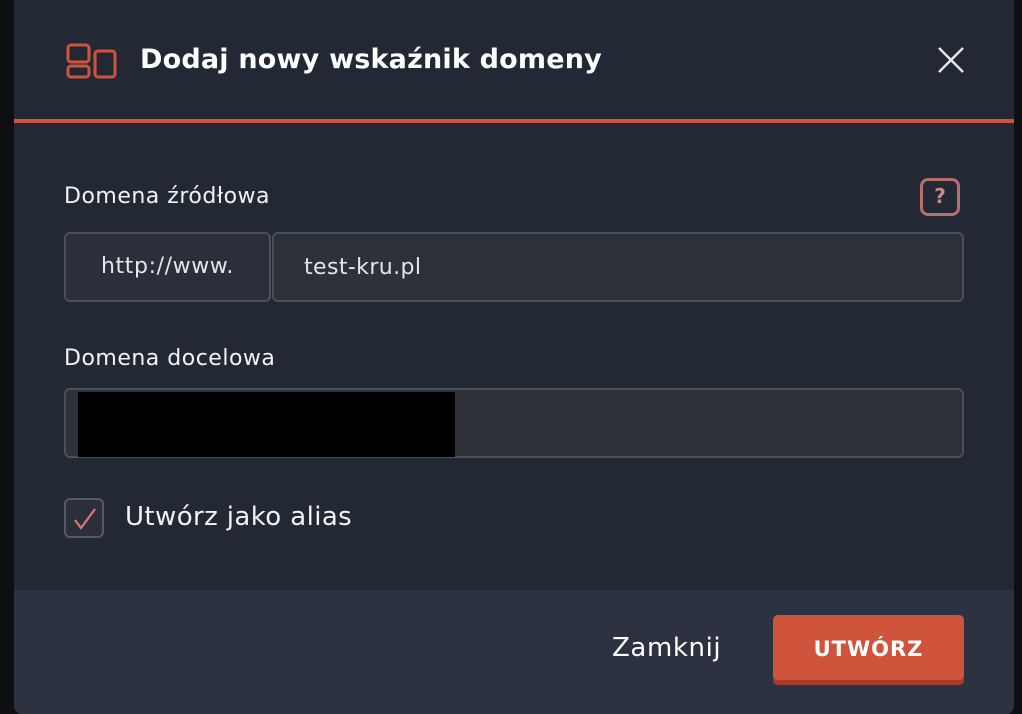 Image resolution: width=1022 pixels, height=714 pixels. I want to click on close-button: Zamknij, so click(666, 648).